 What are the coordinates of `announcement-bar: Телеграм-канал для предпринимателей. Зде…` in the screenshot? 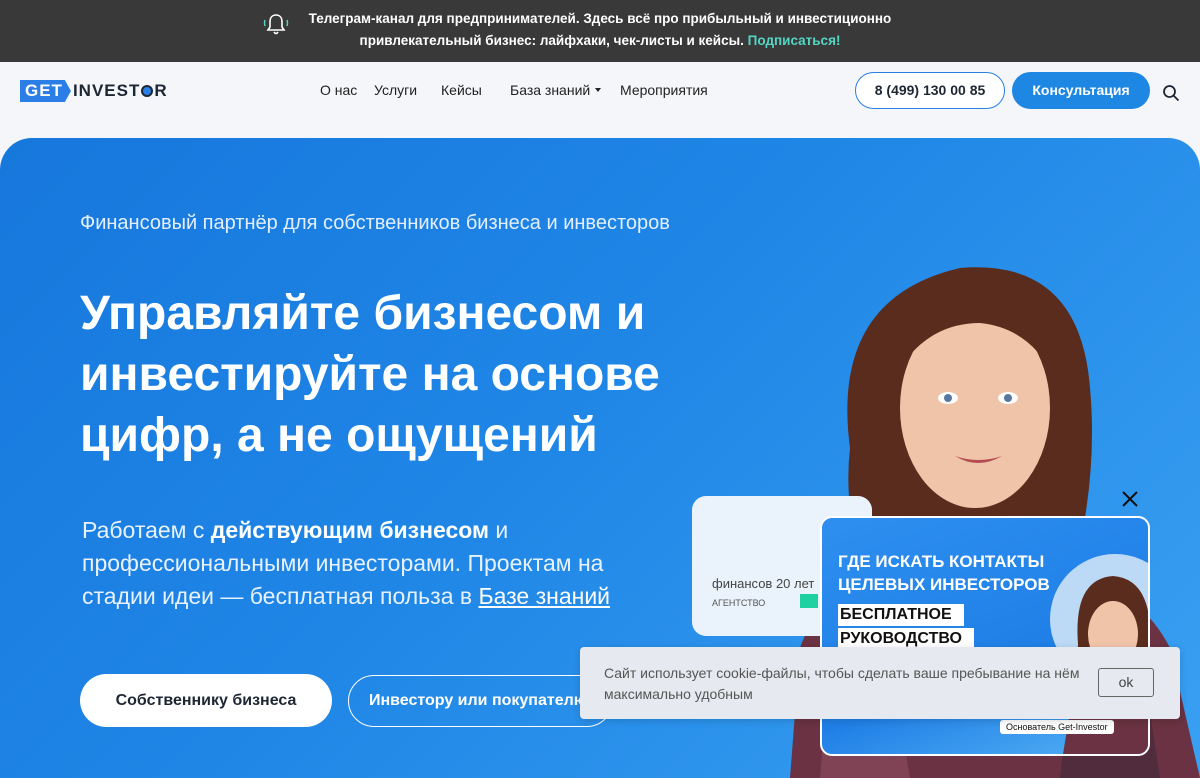 It's located at (600, 31).